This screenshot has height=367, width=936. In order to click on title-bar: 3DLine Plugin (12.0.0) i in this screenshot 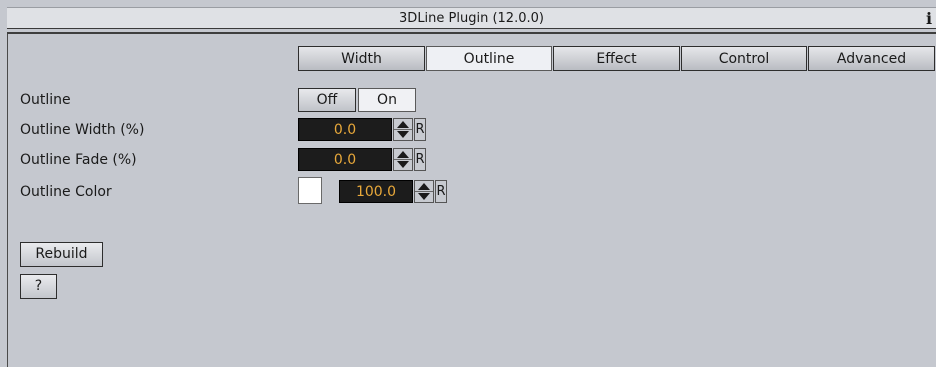, I will do `click(471, 18)`.